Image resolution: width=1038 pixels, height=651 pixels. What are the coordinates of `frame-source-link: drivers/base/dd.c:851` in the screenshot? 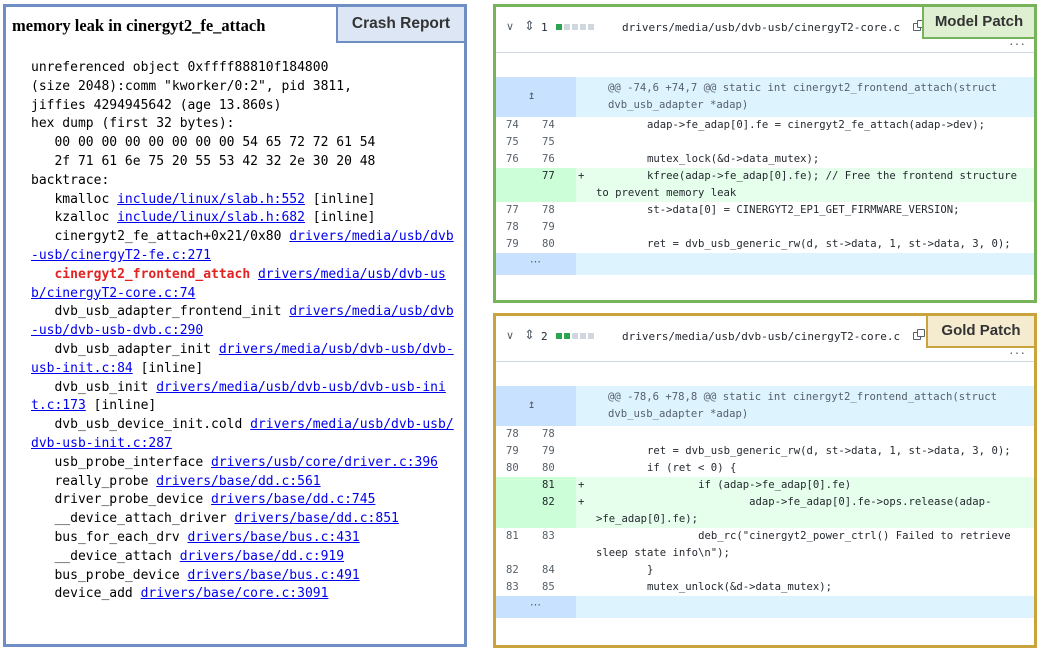 It's located at (317, 518).